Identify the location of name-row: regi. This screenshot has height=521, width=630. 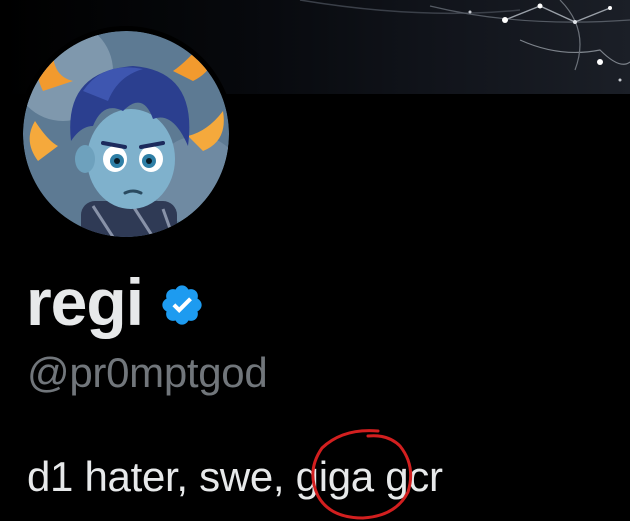
(115, 302).